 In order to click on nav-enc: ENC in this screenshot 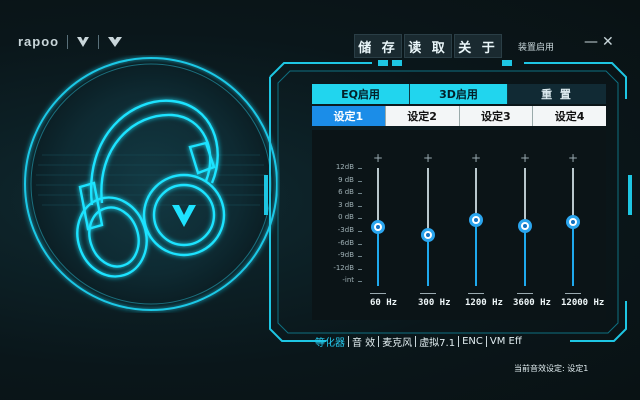, I will do `click(472, 341)`.